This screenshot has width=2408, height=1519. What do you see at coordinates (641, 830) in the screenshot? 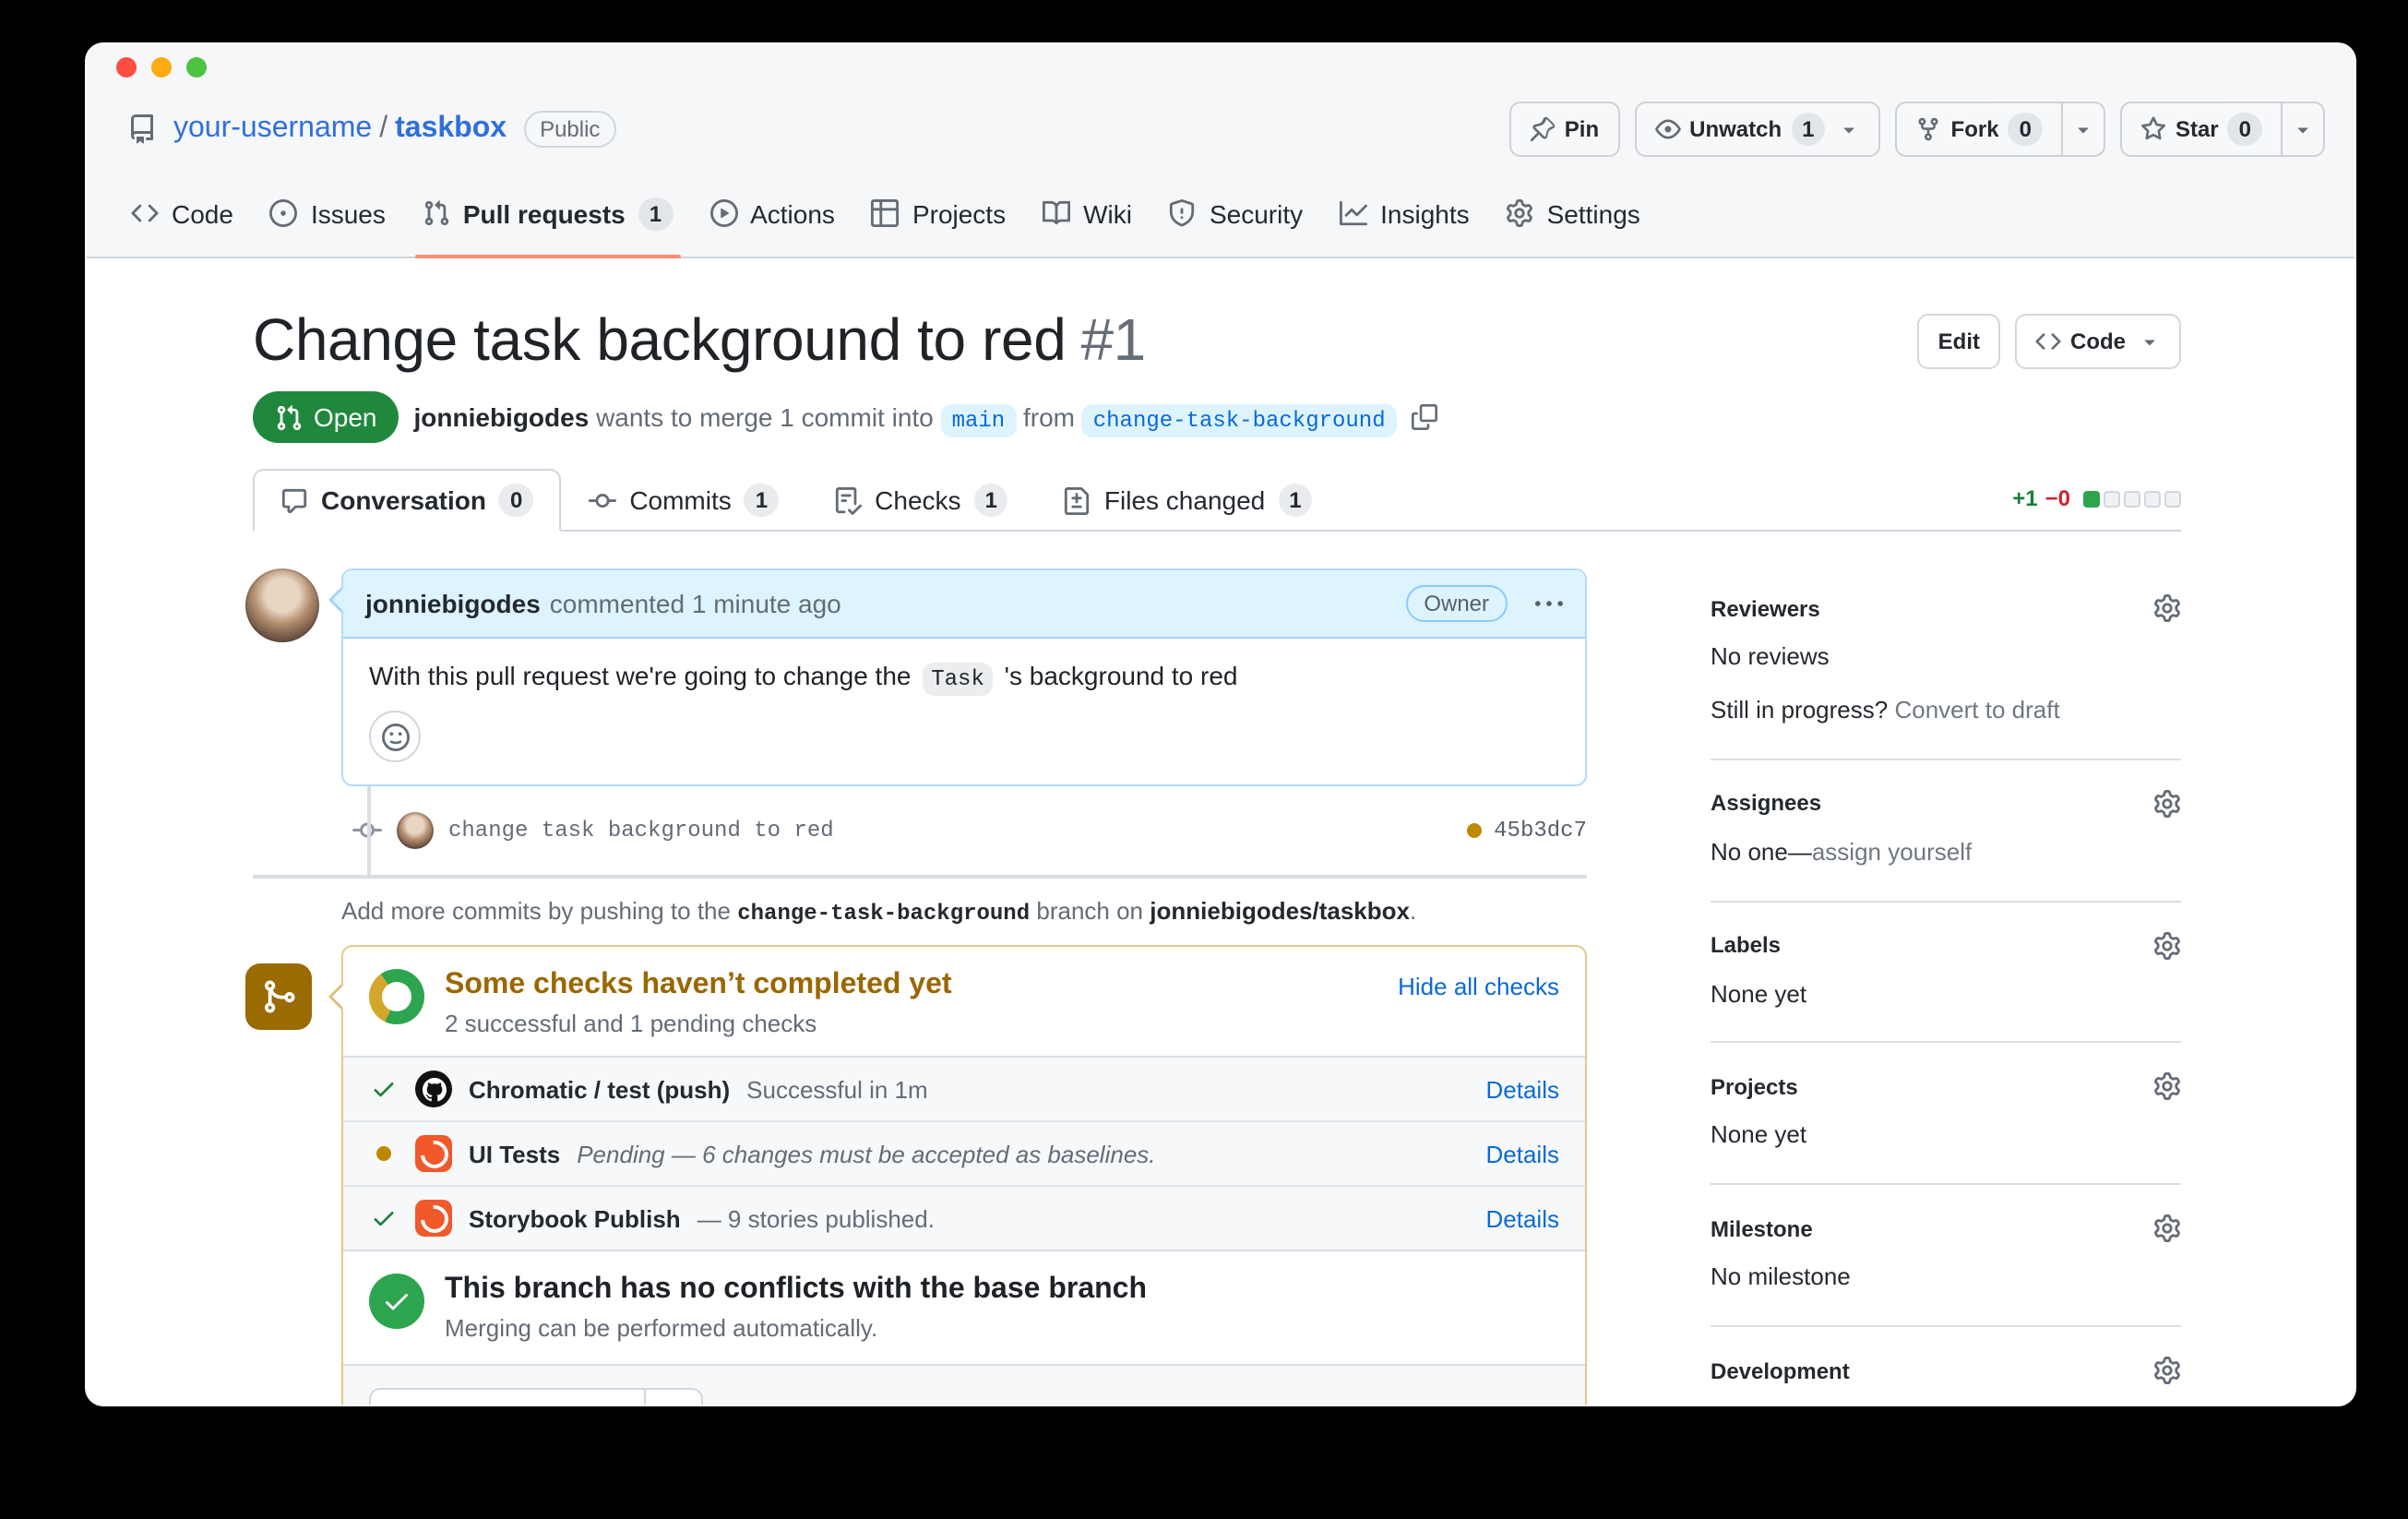
I see `commit-message-link: change task background to red` at bounding box center [641, 830].